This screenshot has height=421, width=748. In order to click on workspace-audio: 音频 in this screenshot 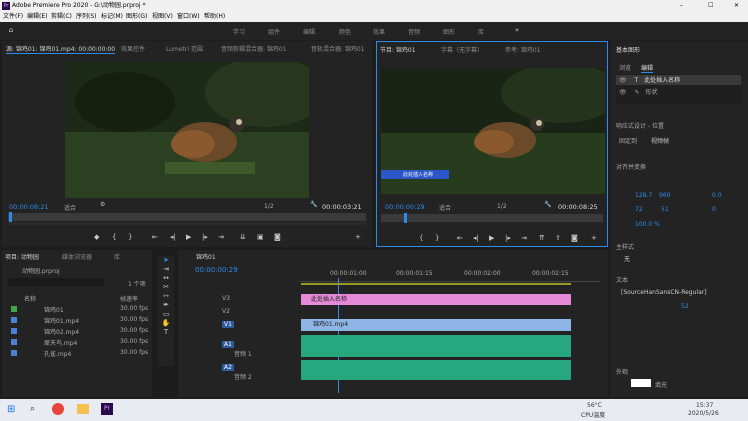, I will do `click(414, 31)`.